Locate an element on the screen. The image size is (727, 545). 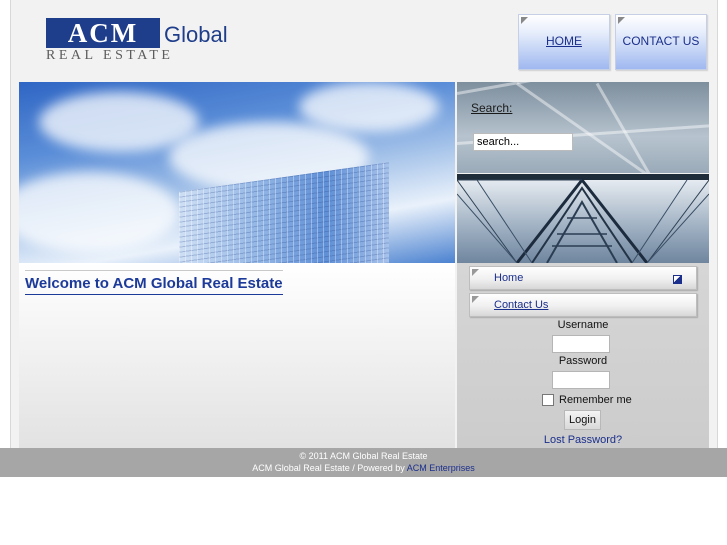
topnav-contact-button: CONTACT US is located at coordinates (661, 42).